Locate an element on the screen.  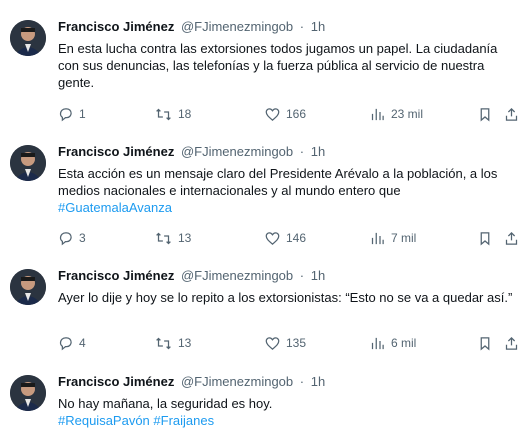
reply-count: 4 is located at coordinates (82, 343).